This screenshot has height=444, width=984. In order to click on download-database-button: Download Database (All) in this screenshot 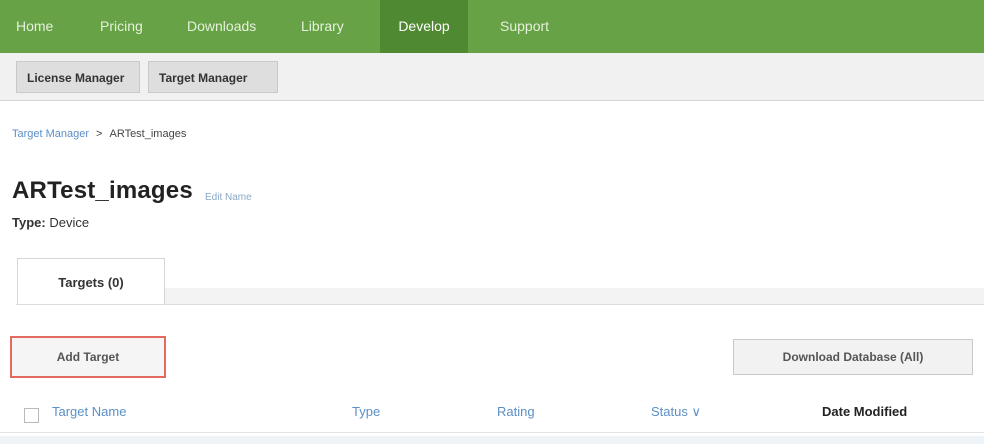, I will do `click(853, 357)`.